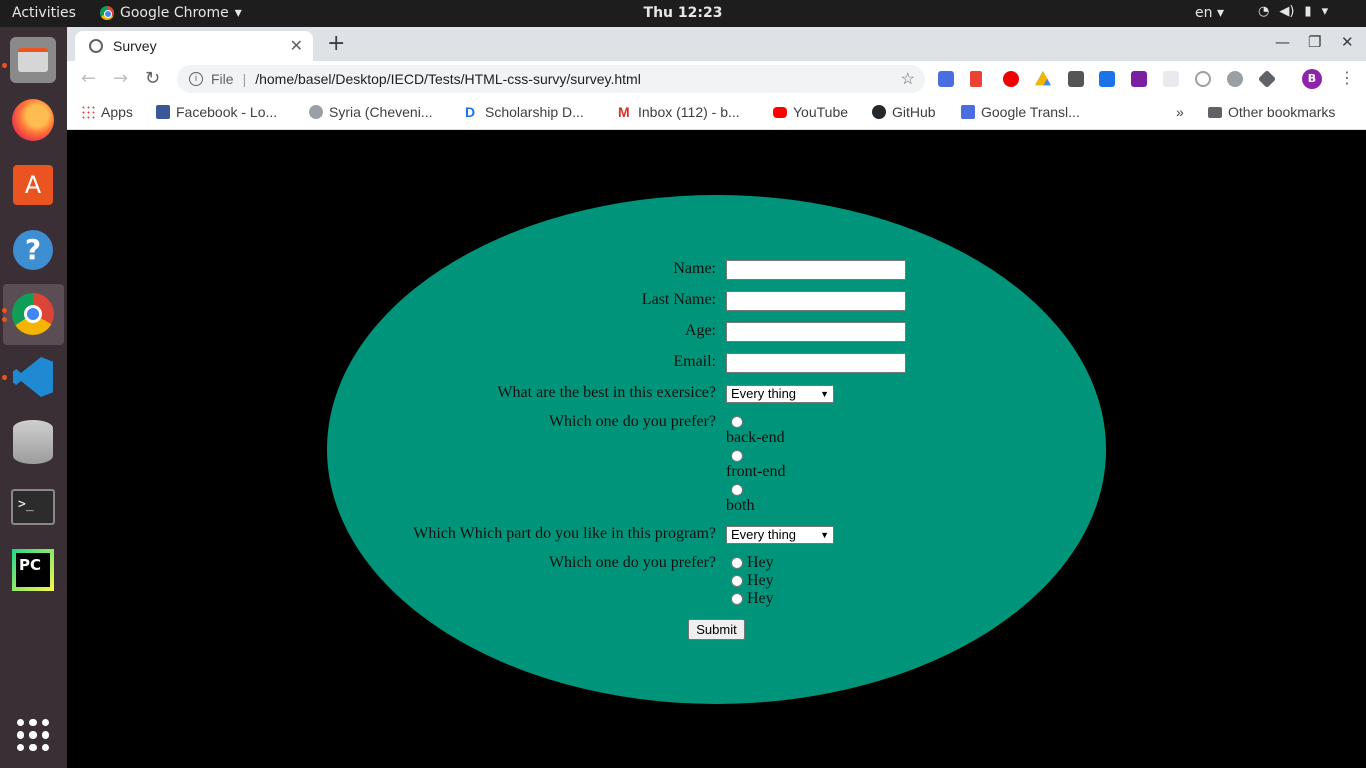 Image resolution: width=1366 pixels, height=768 pixels. What do you see at coordinates (88, 78) in the screenshot?
I see `back-button: ←` at bounding box center [88, 78].